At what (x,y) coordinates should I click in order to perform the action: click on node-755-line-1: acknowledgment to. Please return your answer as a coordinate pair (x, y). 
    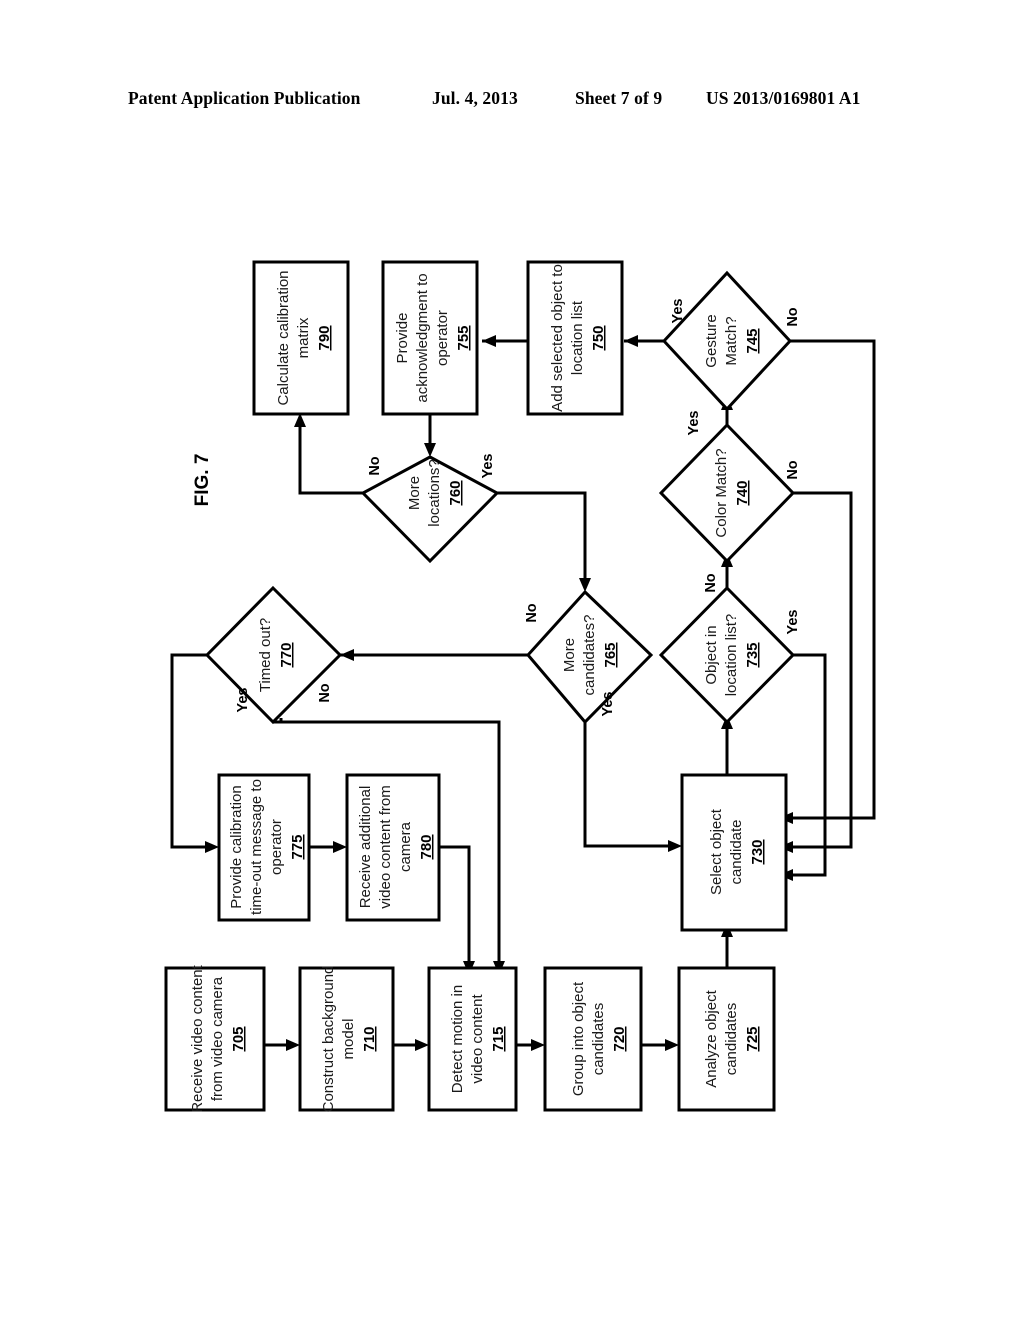
    Looking at the image, I should click on (422, 337).